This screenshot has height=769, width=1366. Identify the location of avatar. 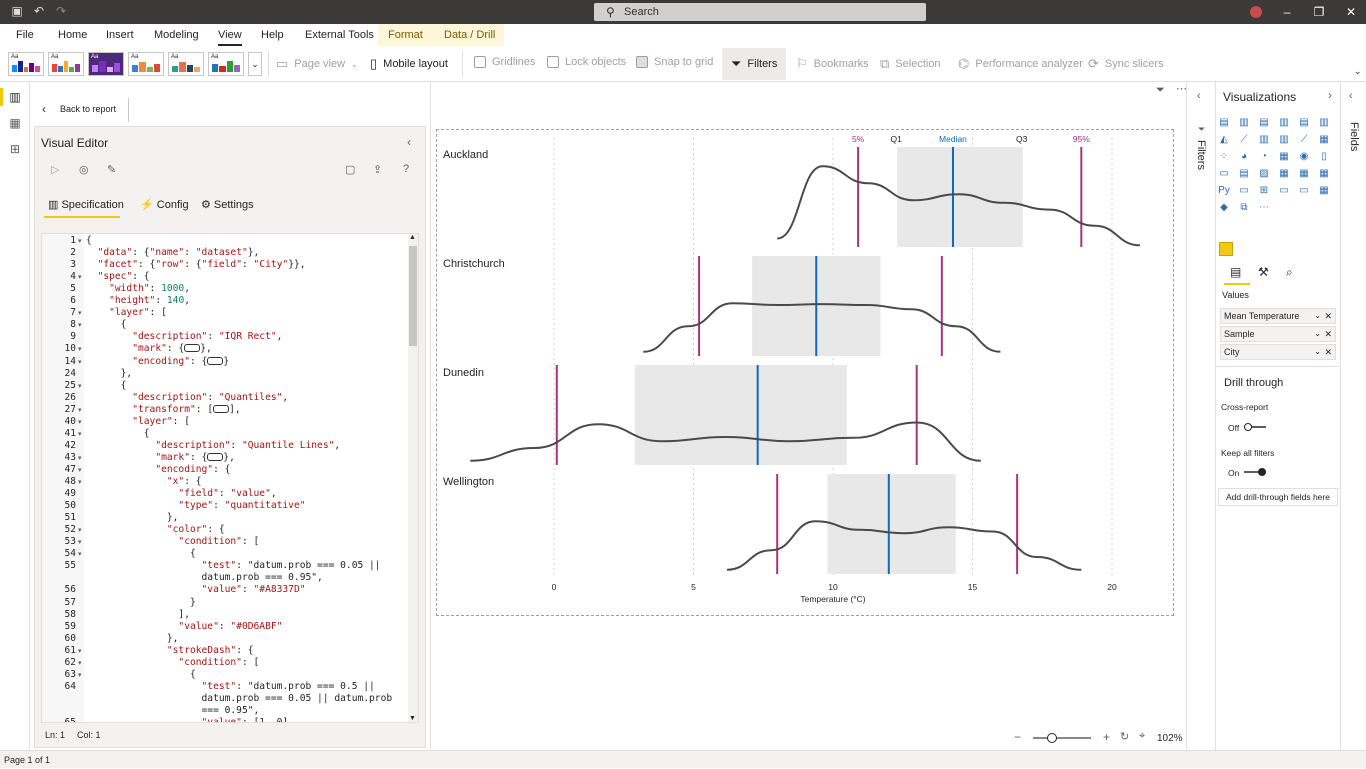
(1256, 12).